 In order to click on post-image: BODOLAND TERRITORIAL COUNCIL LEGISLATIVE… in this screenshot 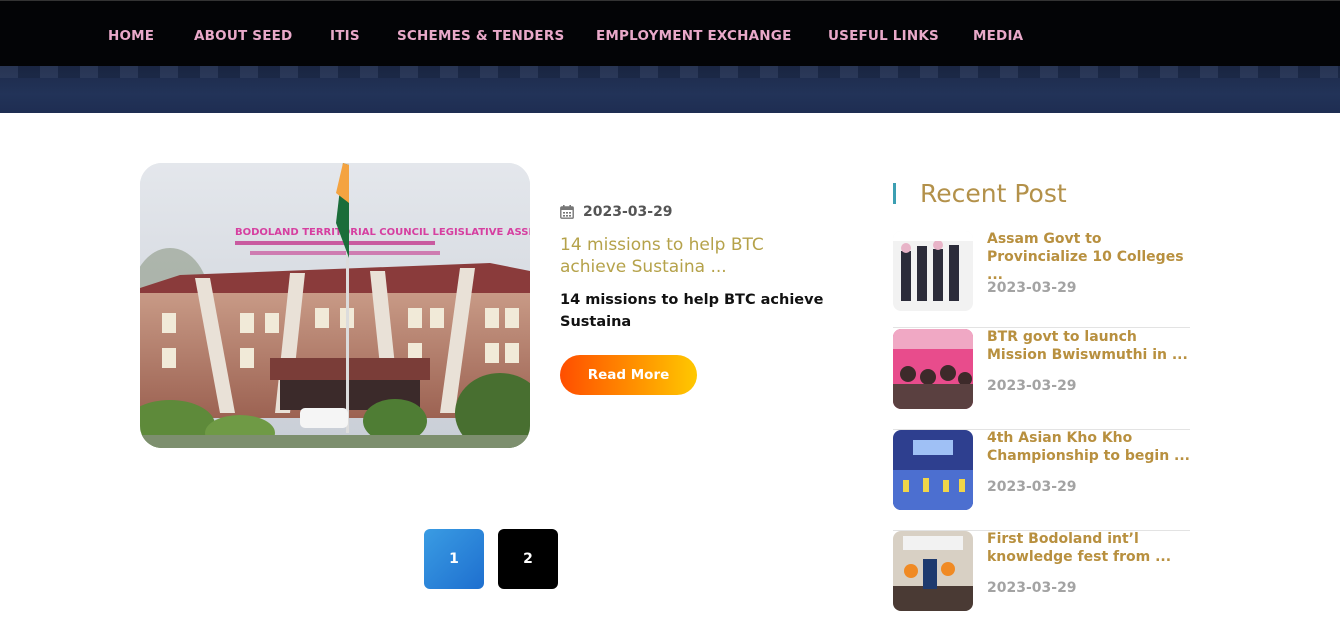, I will do `click(335, 305)`.